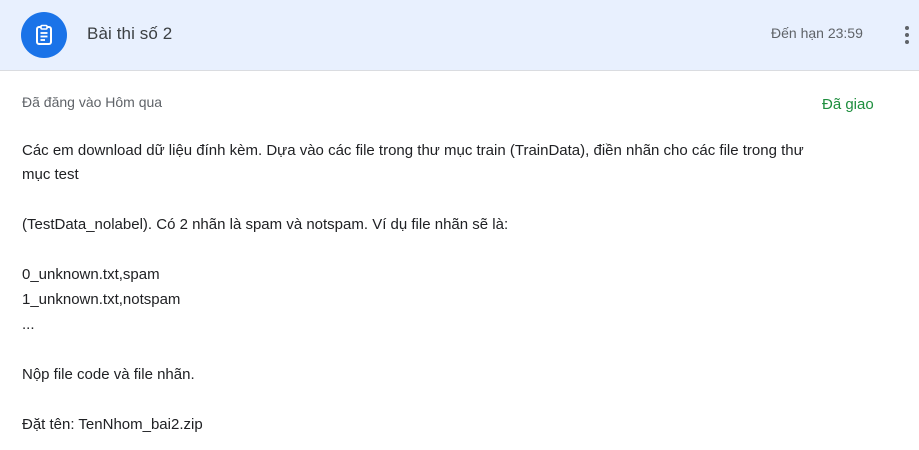 The height and width of the screenshot is (450, 919). Describe the element at coordinates (101, 299) in the screenshot. I see `example-line-2: 1_unknown.txt,notspam` at that location.